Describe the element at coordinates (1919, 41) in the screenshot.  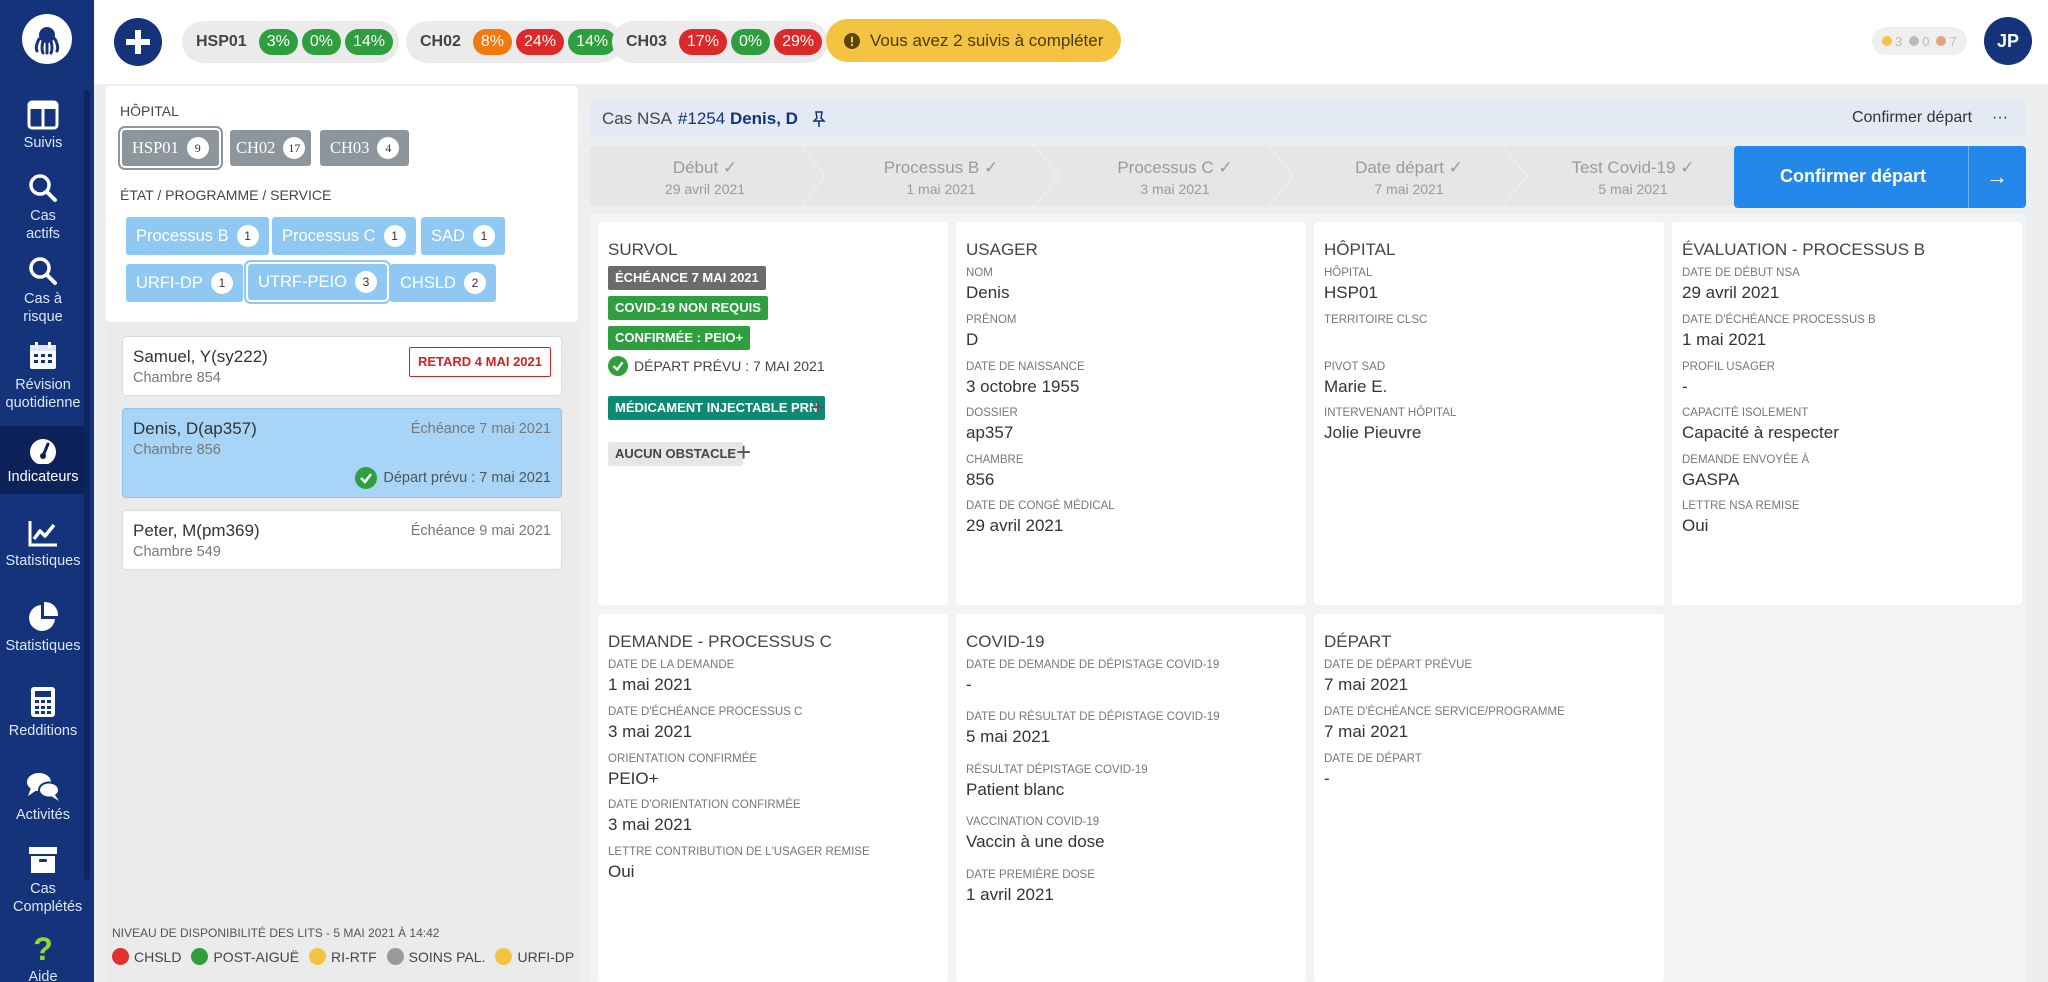
I see `notification-counters: 3 0 7` at that location.